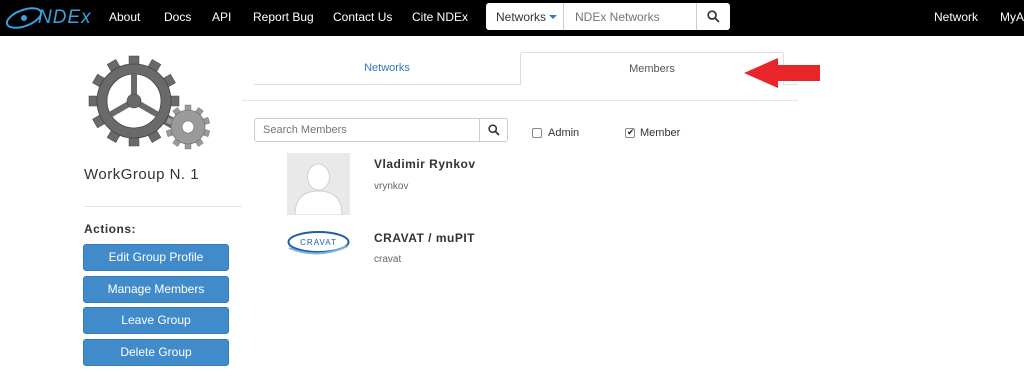  I want to click on actions-title: Actions:, so click(110, 229).